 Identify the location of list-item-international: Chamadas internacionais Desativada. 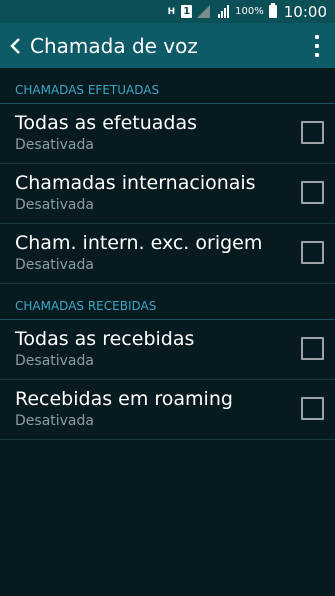
(167, 194).